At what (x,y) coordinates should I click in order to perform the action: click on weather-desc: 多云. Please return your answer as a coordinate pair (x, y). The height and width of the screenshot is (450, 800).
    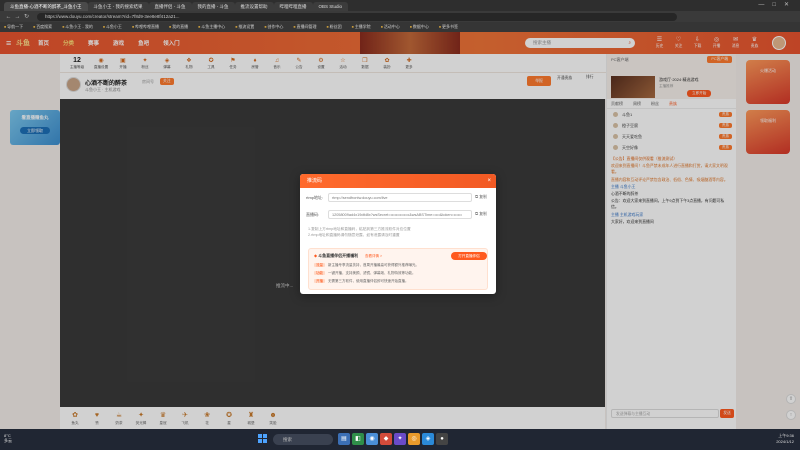
    Looking at the image, I should click on (8, 440).